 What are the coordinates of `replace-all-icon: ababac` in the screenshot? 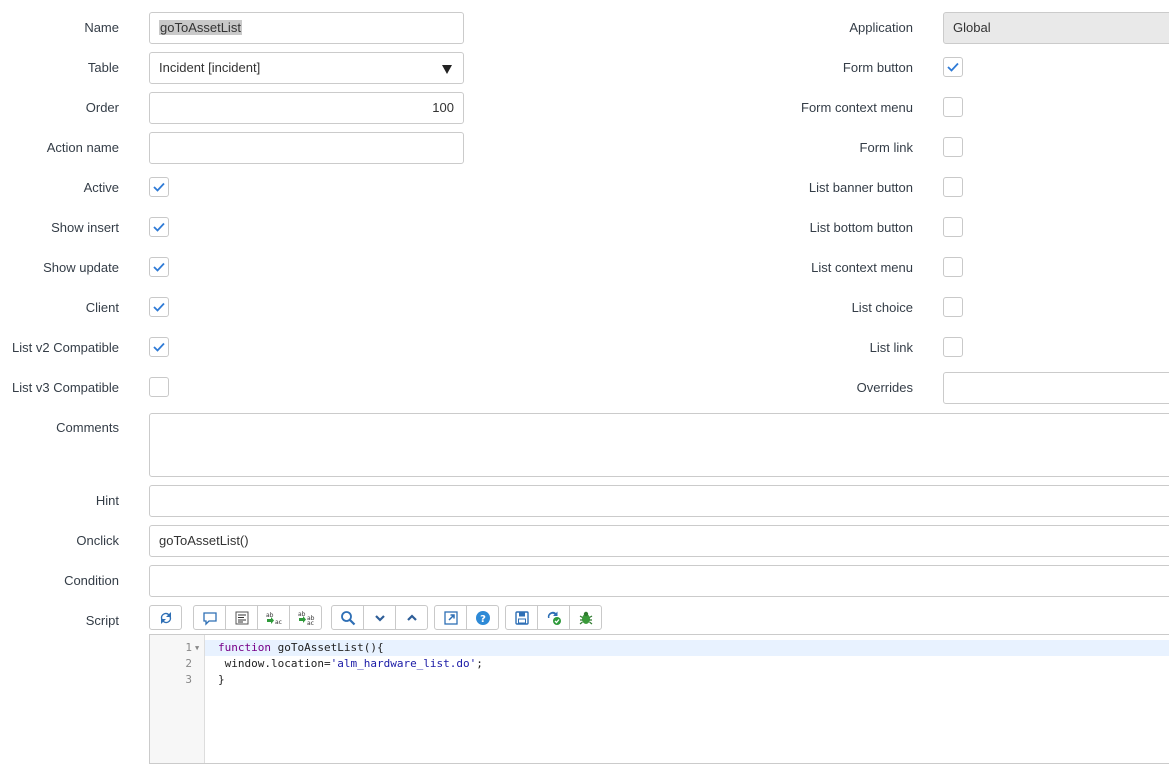 It's located at (306, 618).